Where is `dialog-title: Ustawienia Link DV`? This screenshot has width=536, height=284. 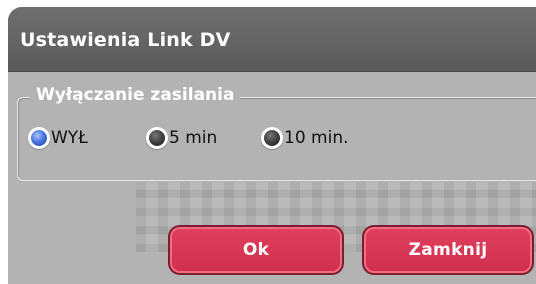
dialog-title: Ustawienia Link DV is located at coordinates (125, 40).